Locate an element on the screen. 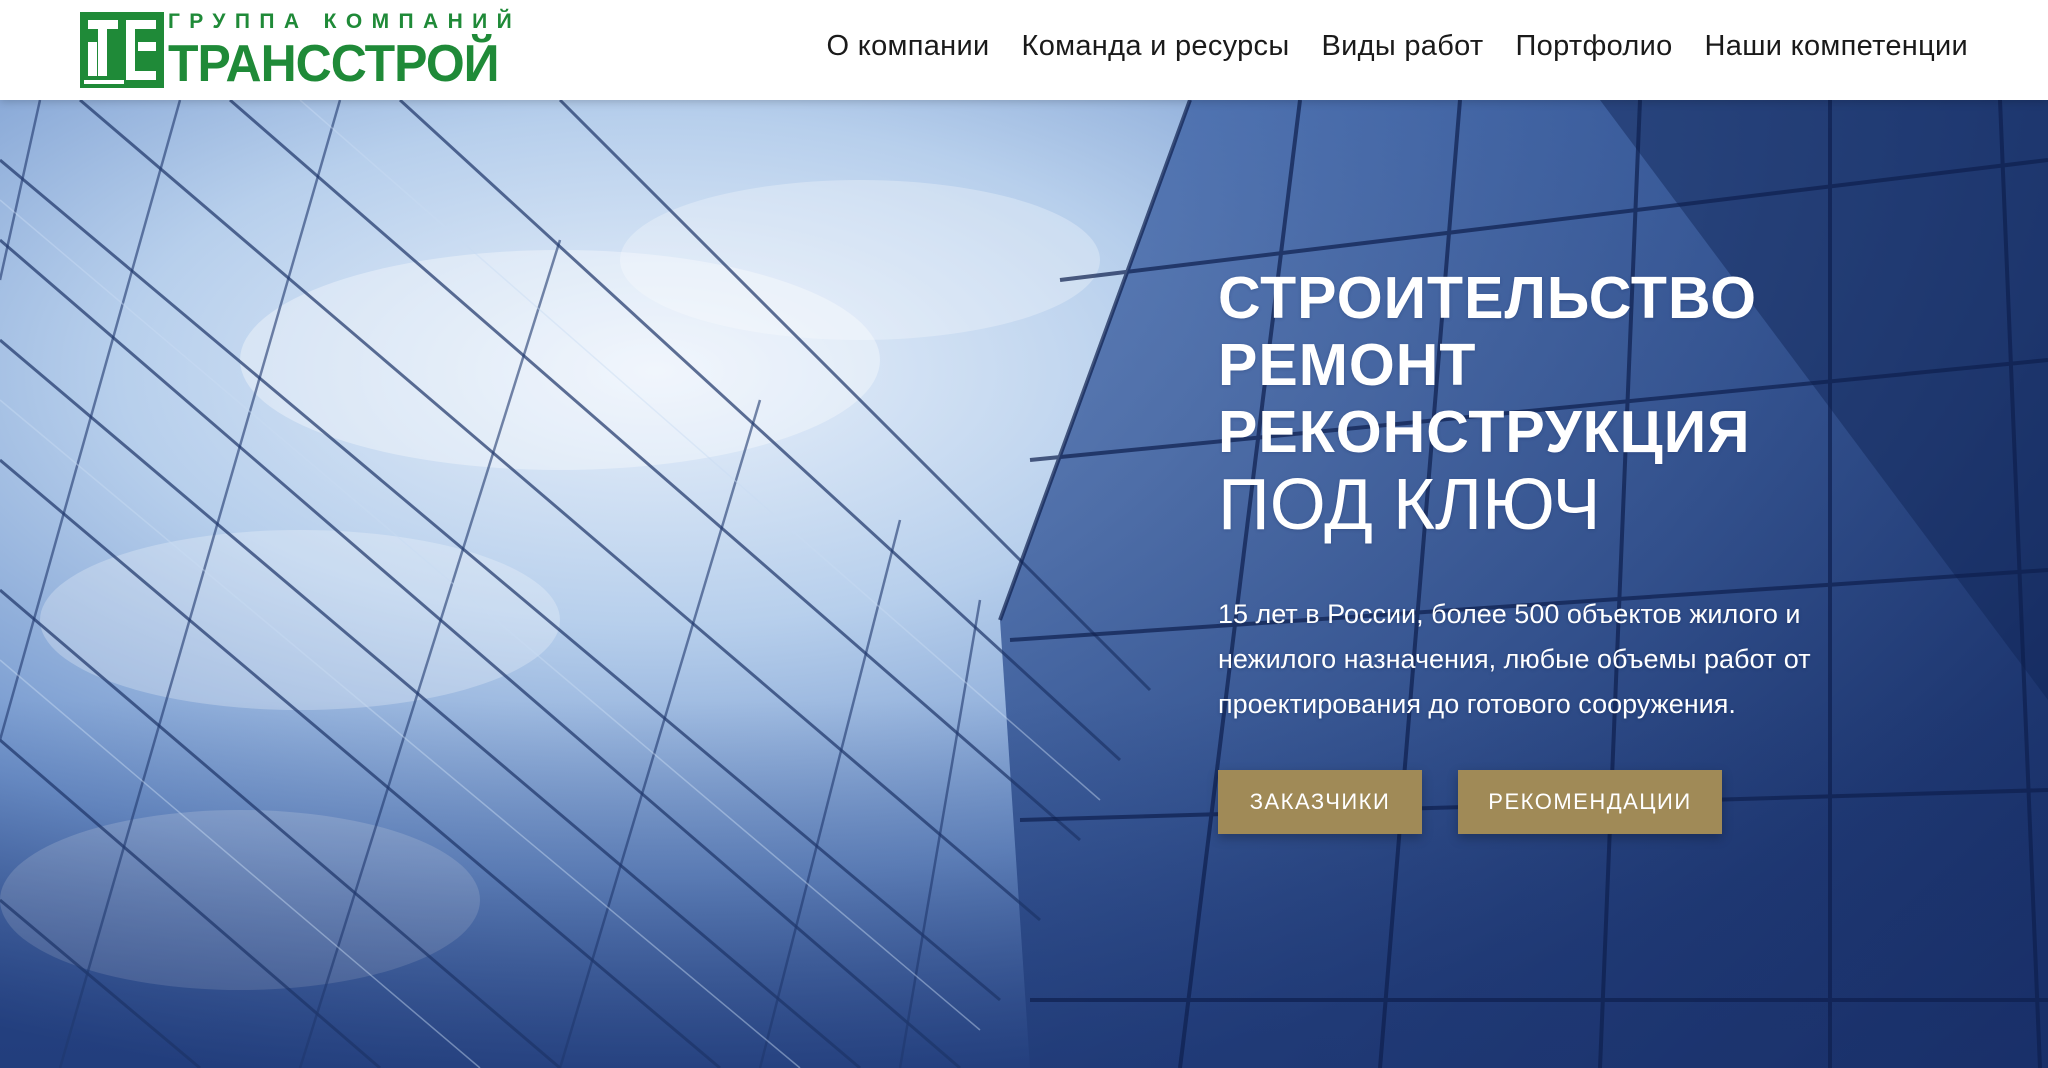 Image resolution: width=2048 pixels, height=1068 pixels. hero-headline-line-1: СТРОИТЕЛЬСТВО is located at coordinates (1487, 298).